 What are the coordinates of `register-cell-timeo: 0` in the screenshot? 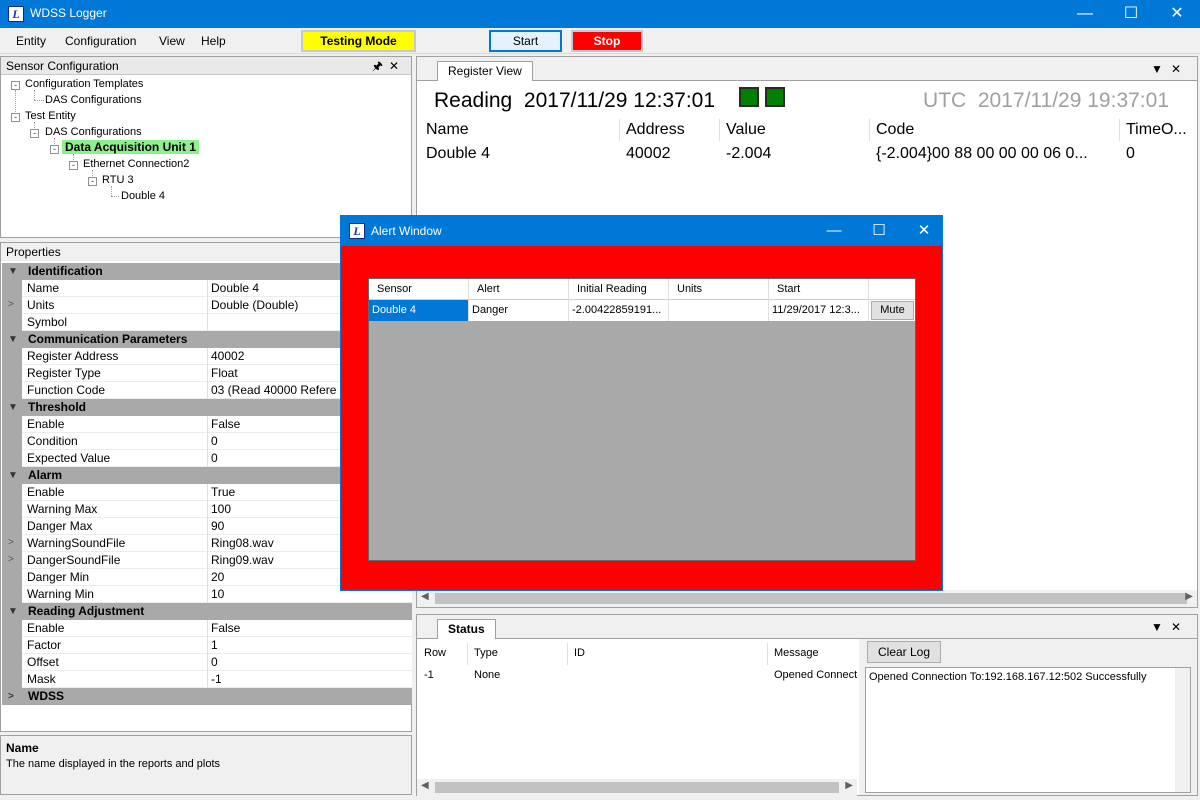 It's located at (1130, 154).